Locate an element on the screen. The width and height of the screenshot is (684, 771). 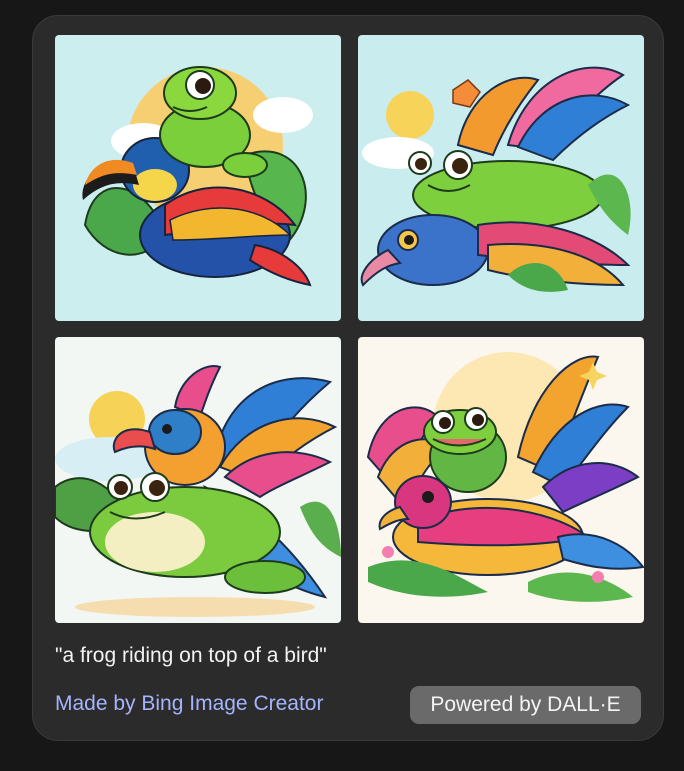
prompt-text: "a frog riding on top of a bird" is located at coordinates (191, 655).